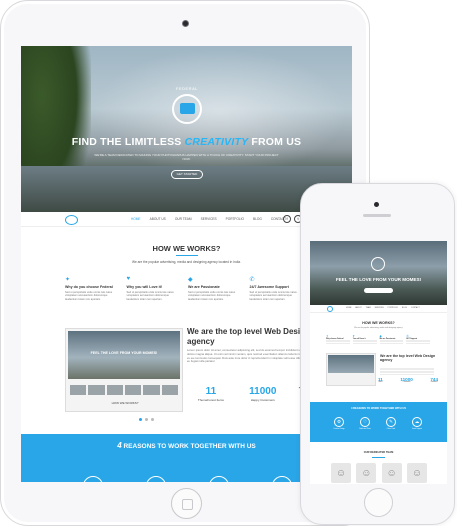  I want to click on phone-reason-item: ⚙ Creative Design, so click(339, 423).